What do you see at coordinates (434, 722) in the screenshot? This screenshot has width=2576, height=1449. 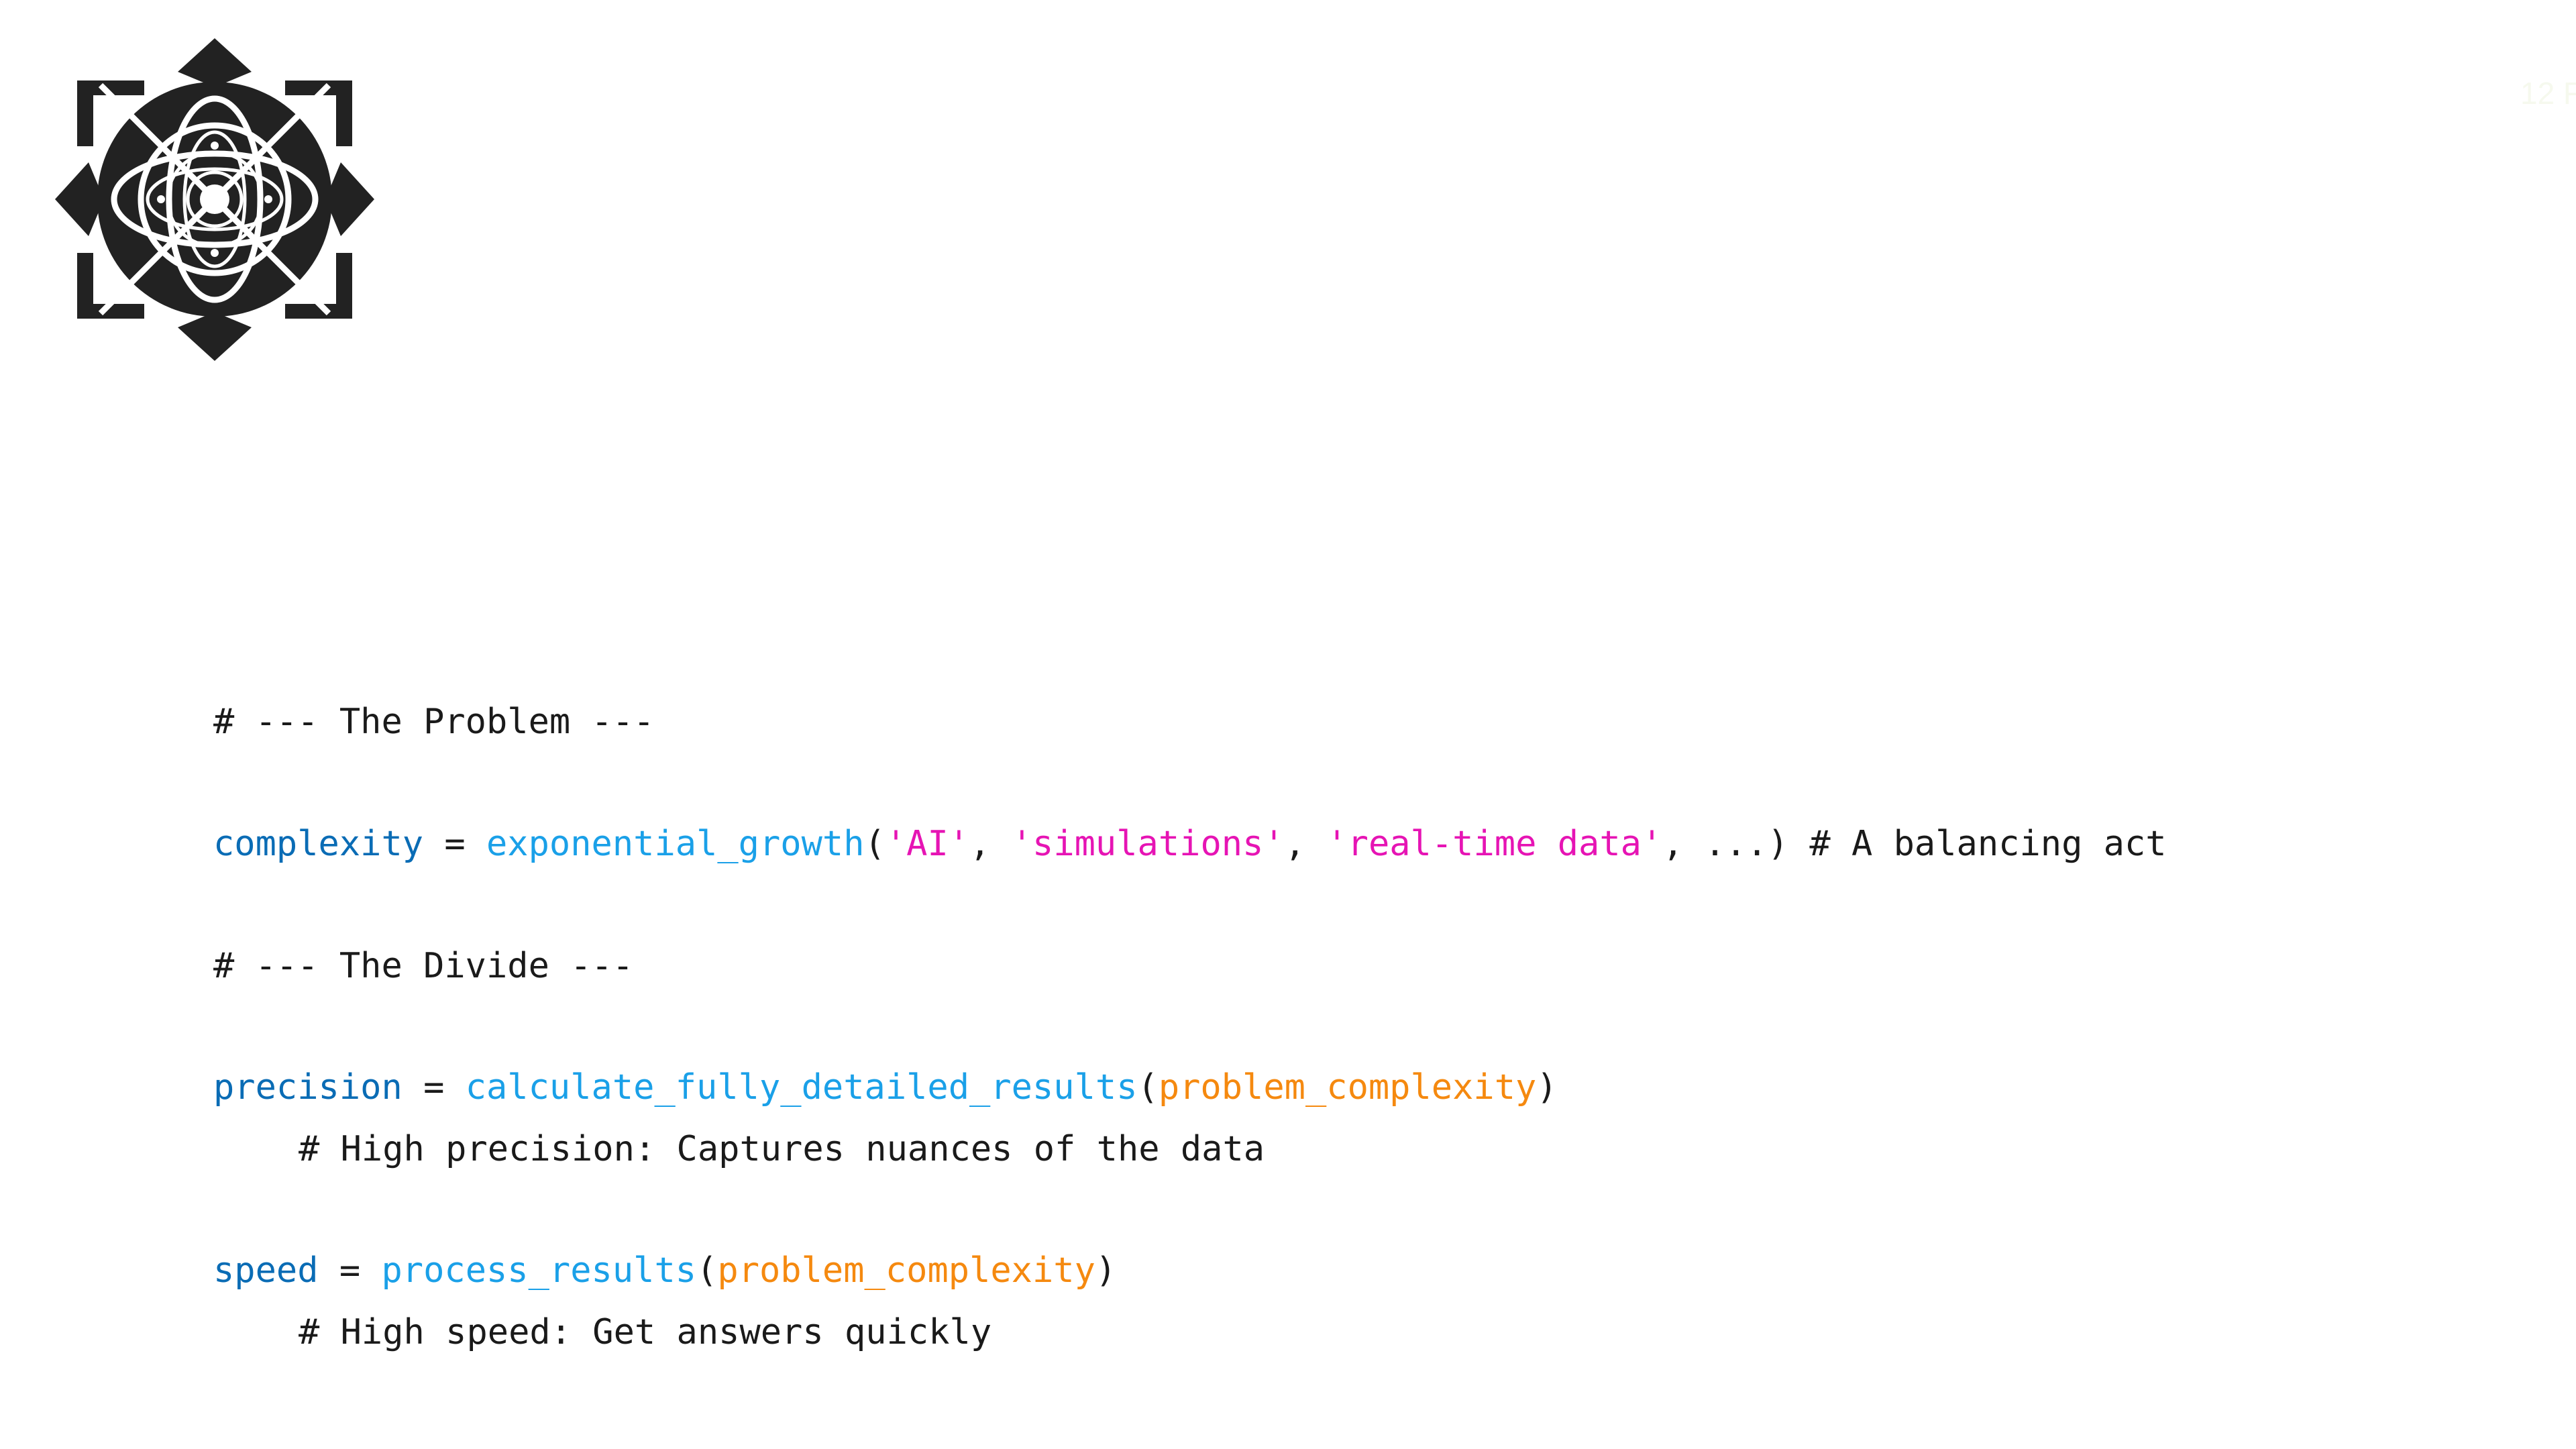 I see `problem-heading-comment: # --- The Problem ---` at bounding box center [434, 722].